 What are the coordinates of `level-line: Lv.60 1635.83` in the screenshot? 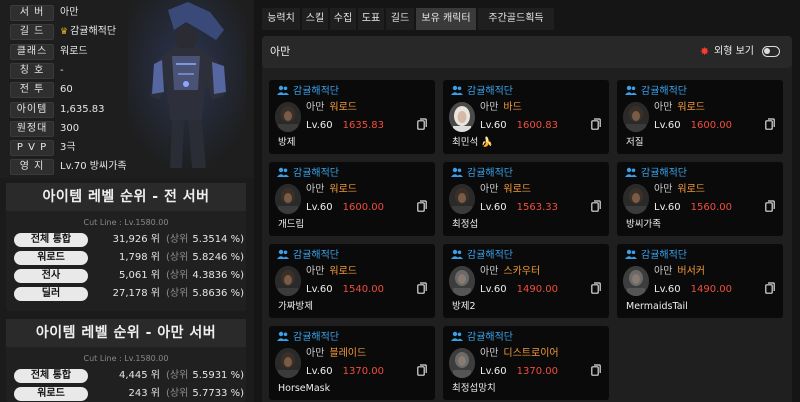 It's located at (345, 126).